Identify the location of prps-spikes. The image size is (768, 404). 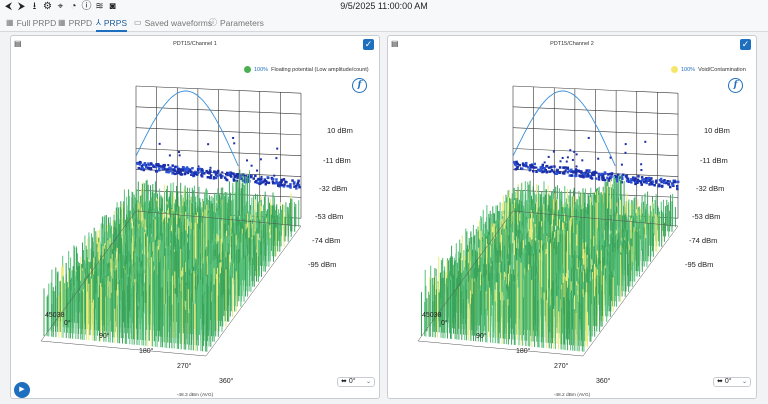
(548, 263).